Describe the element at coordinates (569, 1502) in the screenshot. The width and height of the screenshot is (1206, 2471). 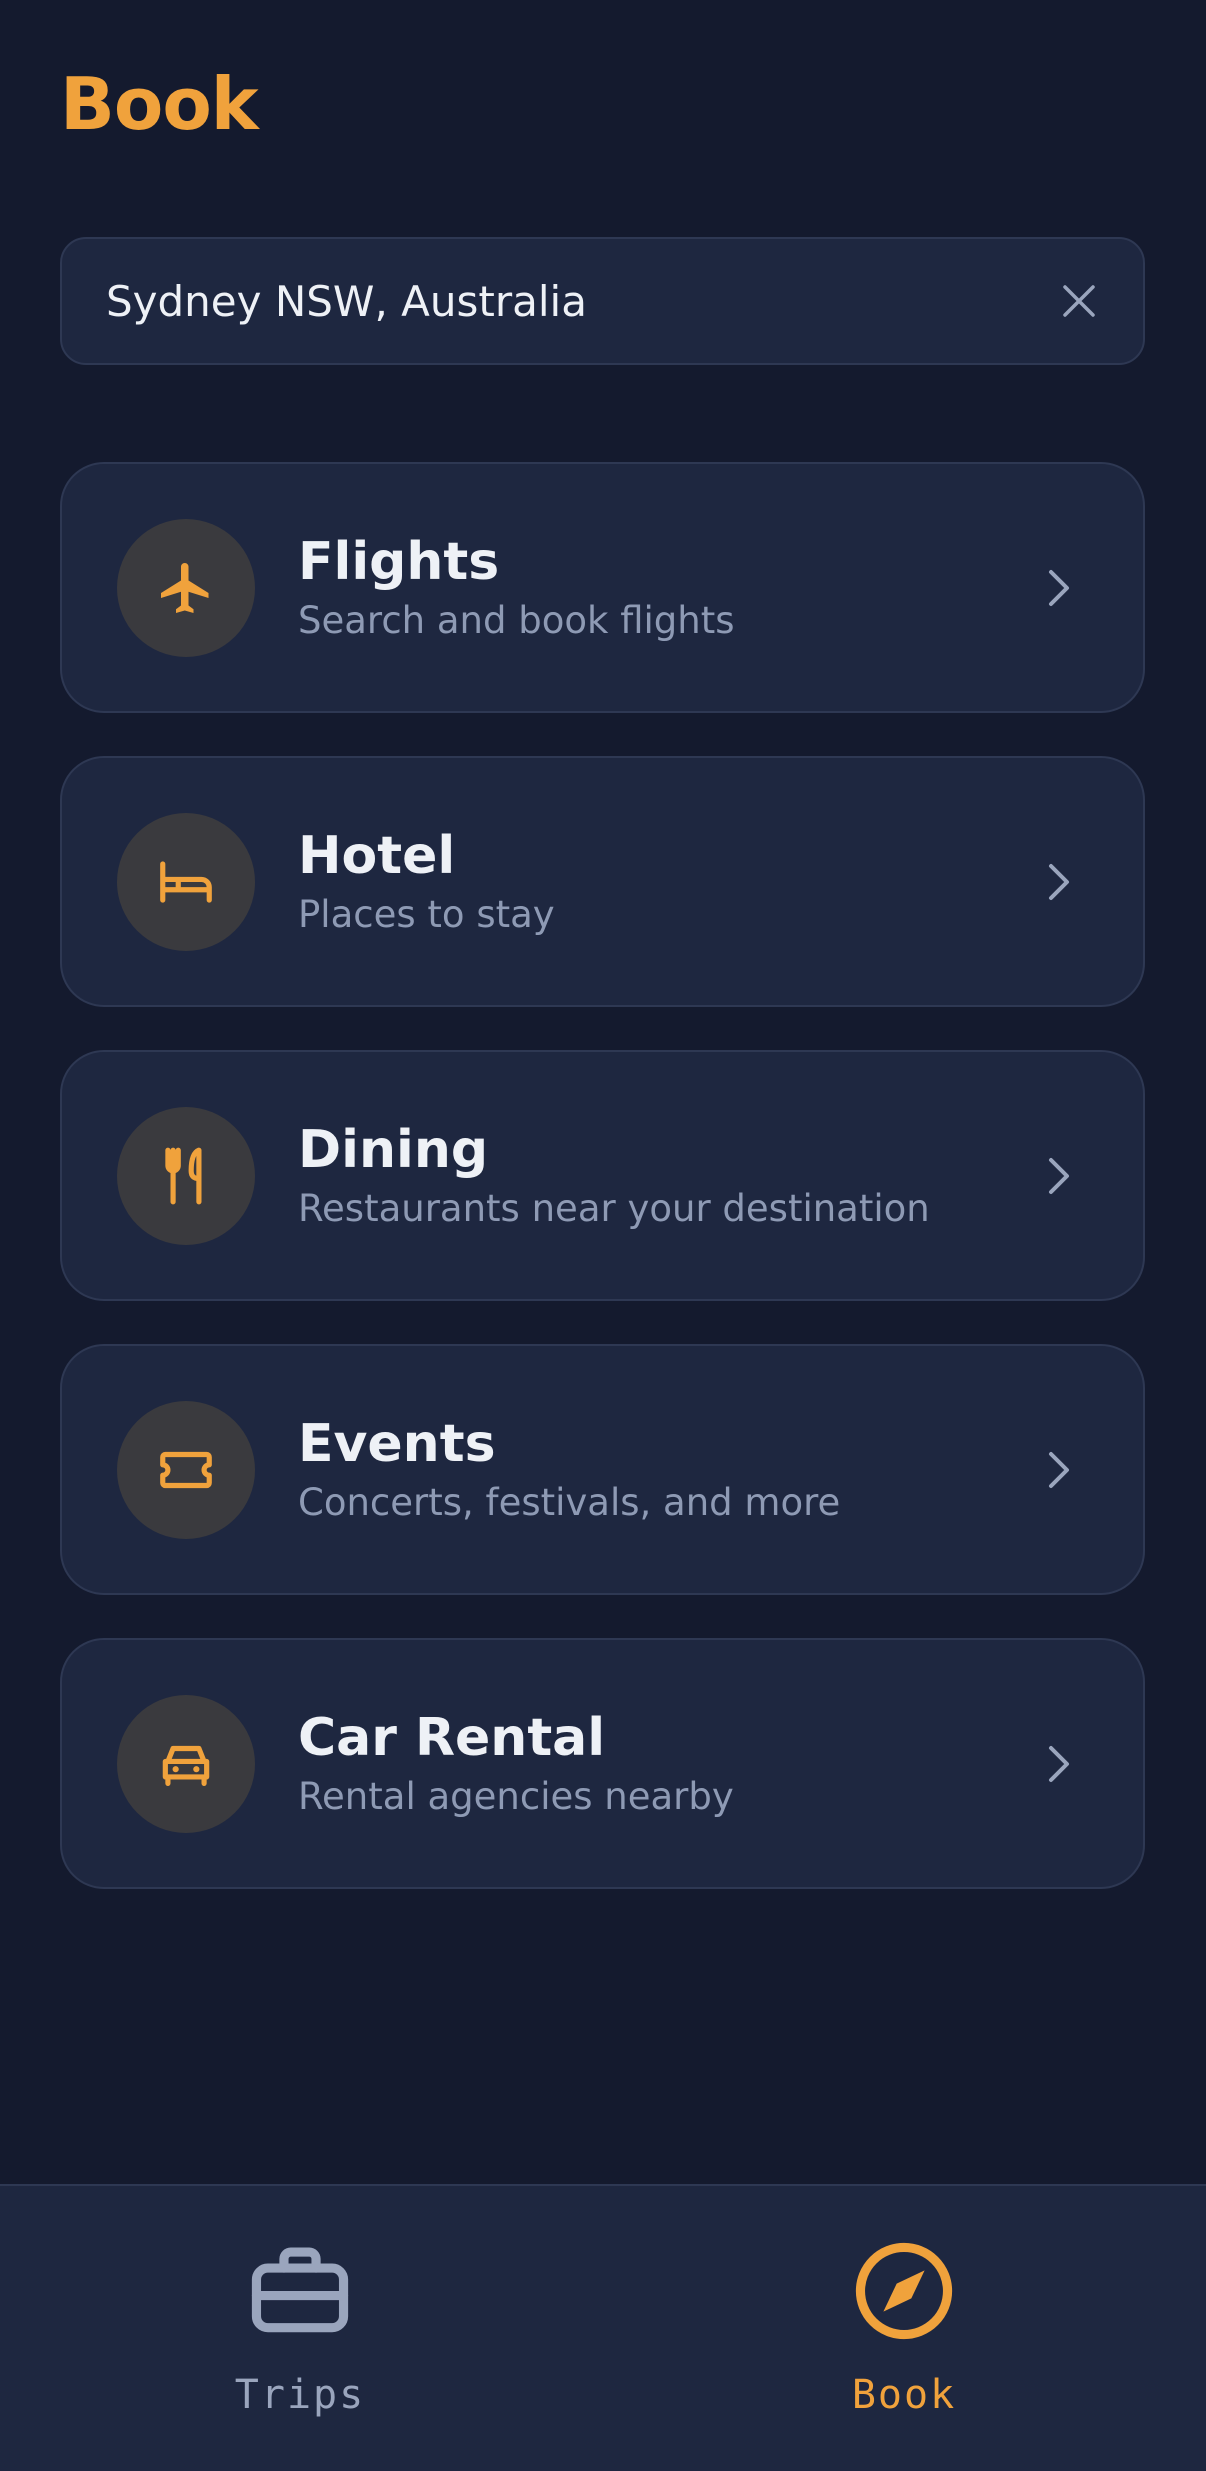
I see `category-subtitle: Concerts, festivals, and more` at that location.